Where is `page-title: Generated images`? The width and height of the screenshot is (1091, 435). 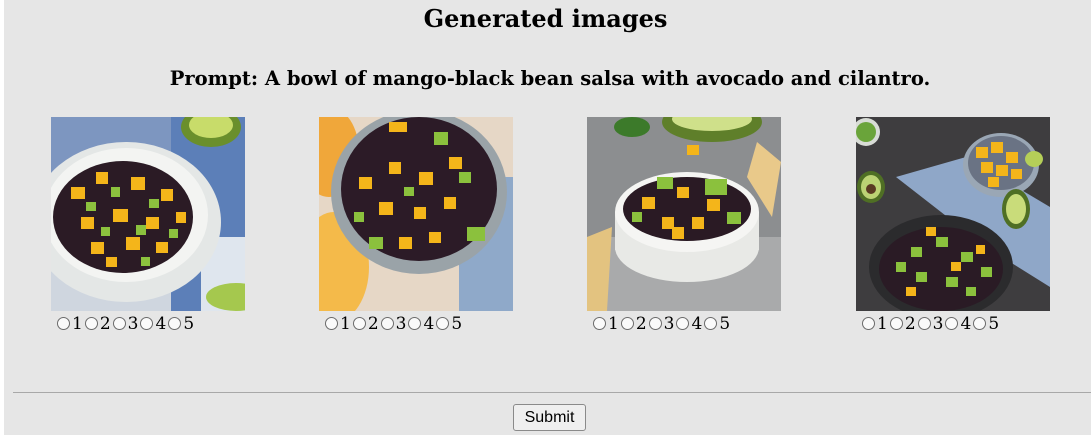
page-title: Generated images is located at coordinates (545, 18).